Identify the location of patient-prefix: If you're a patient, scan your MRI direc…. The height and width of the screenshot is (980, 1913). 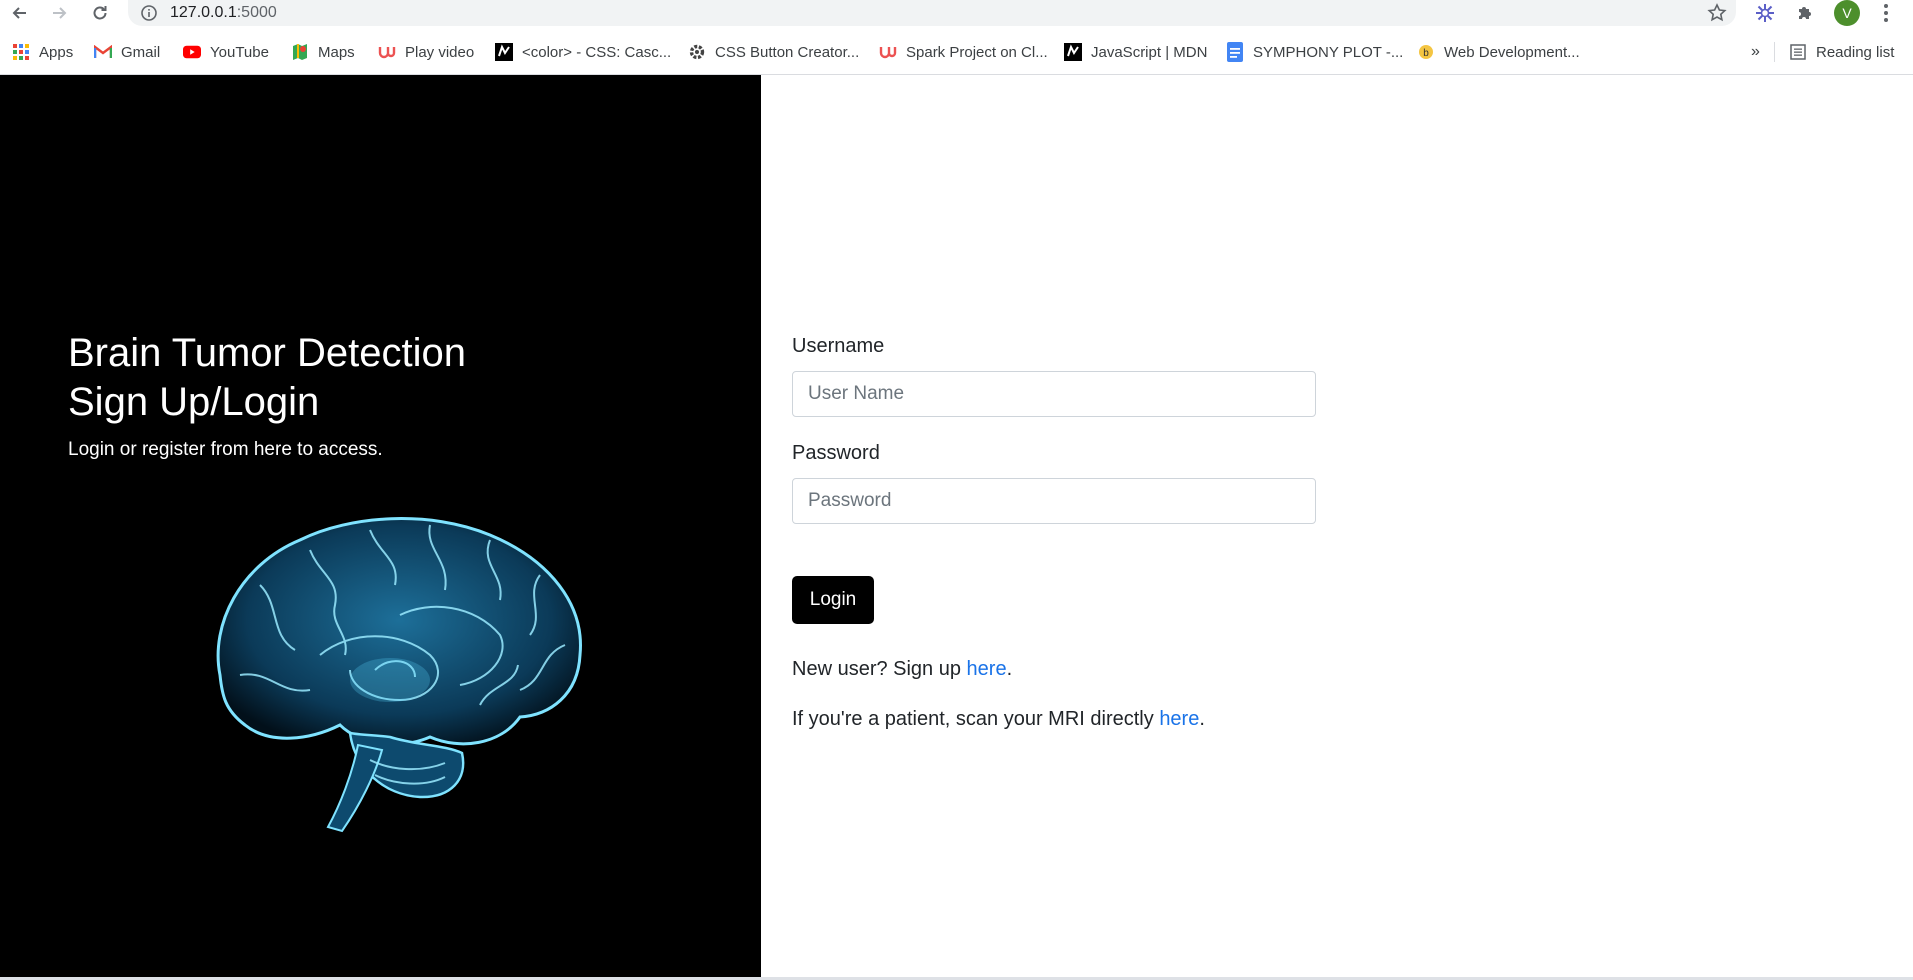
(976, 719).